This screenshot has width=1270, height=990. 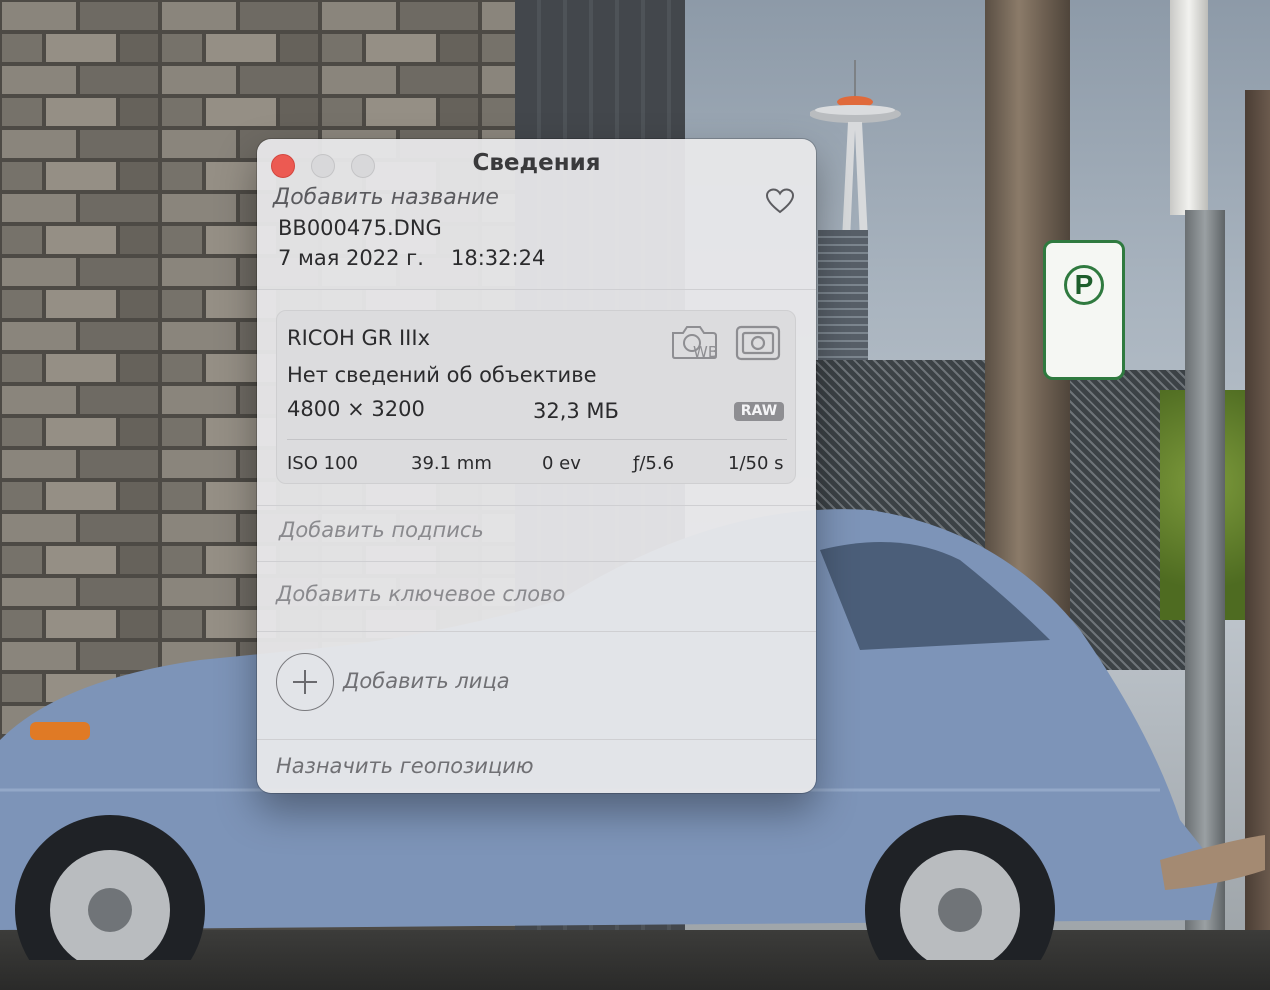 What do you see at coordinates (405, 766) in the screenshot?
I see `location-field: Назначить геопозицию` at bounding box center [405, 766].